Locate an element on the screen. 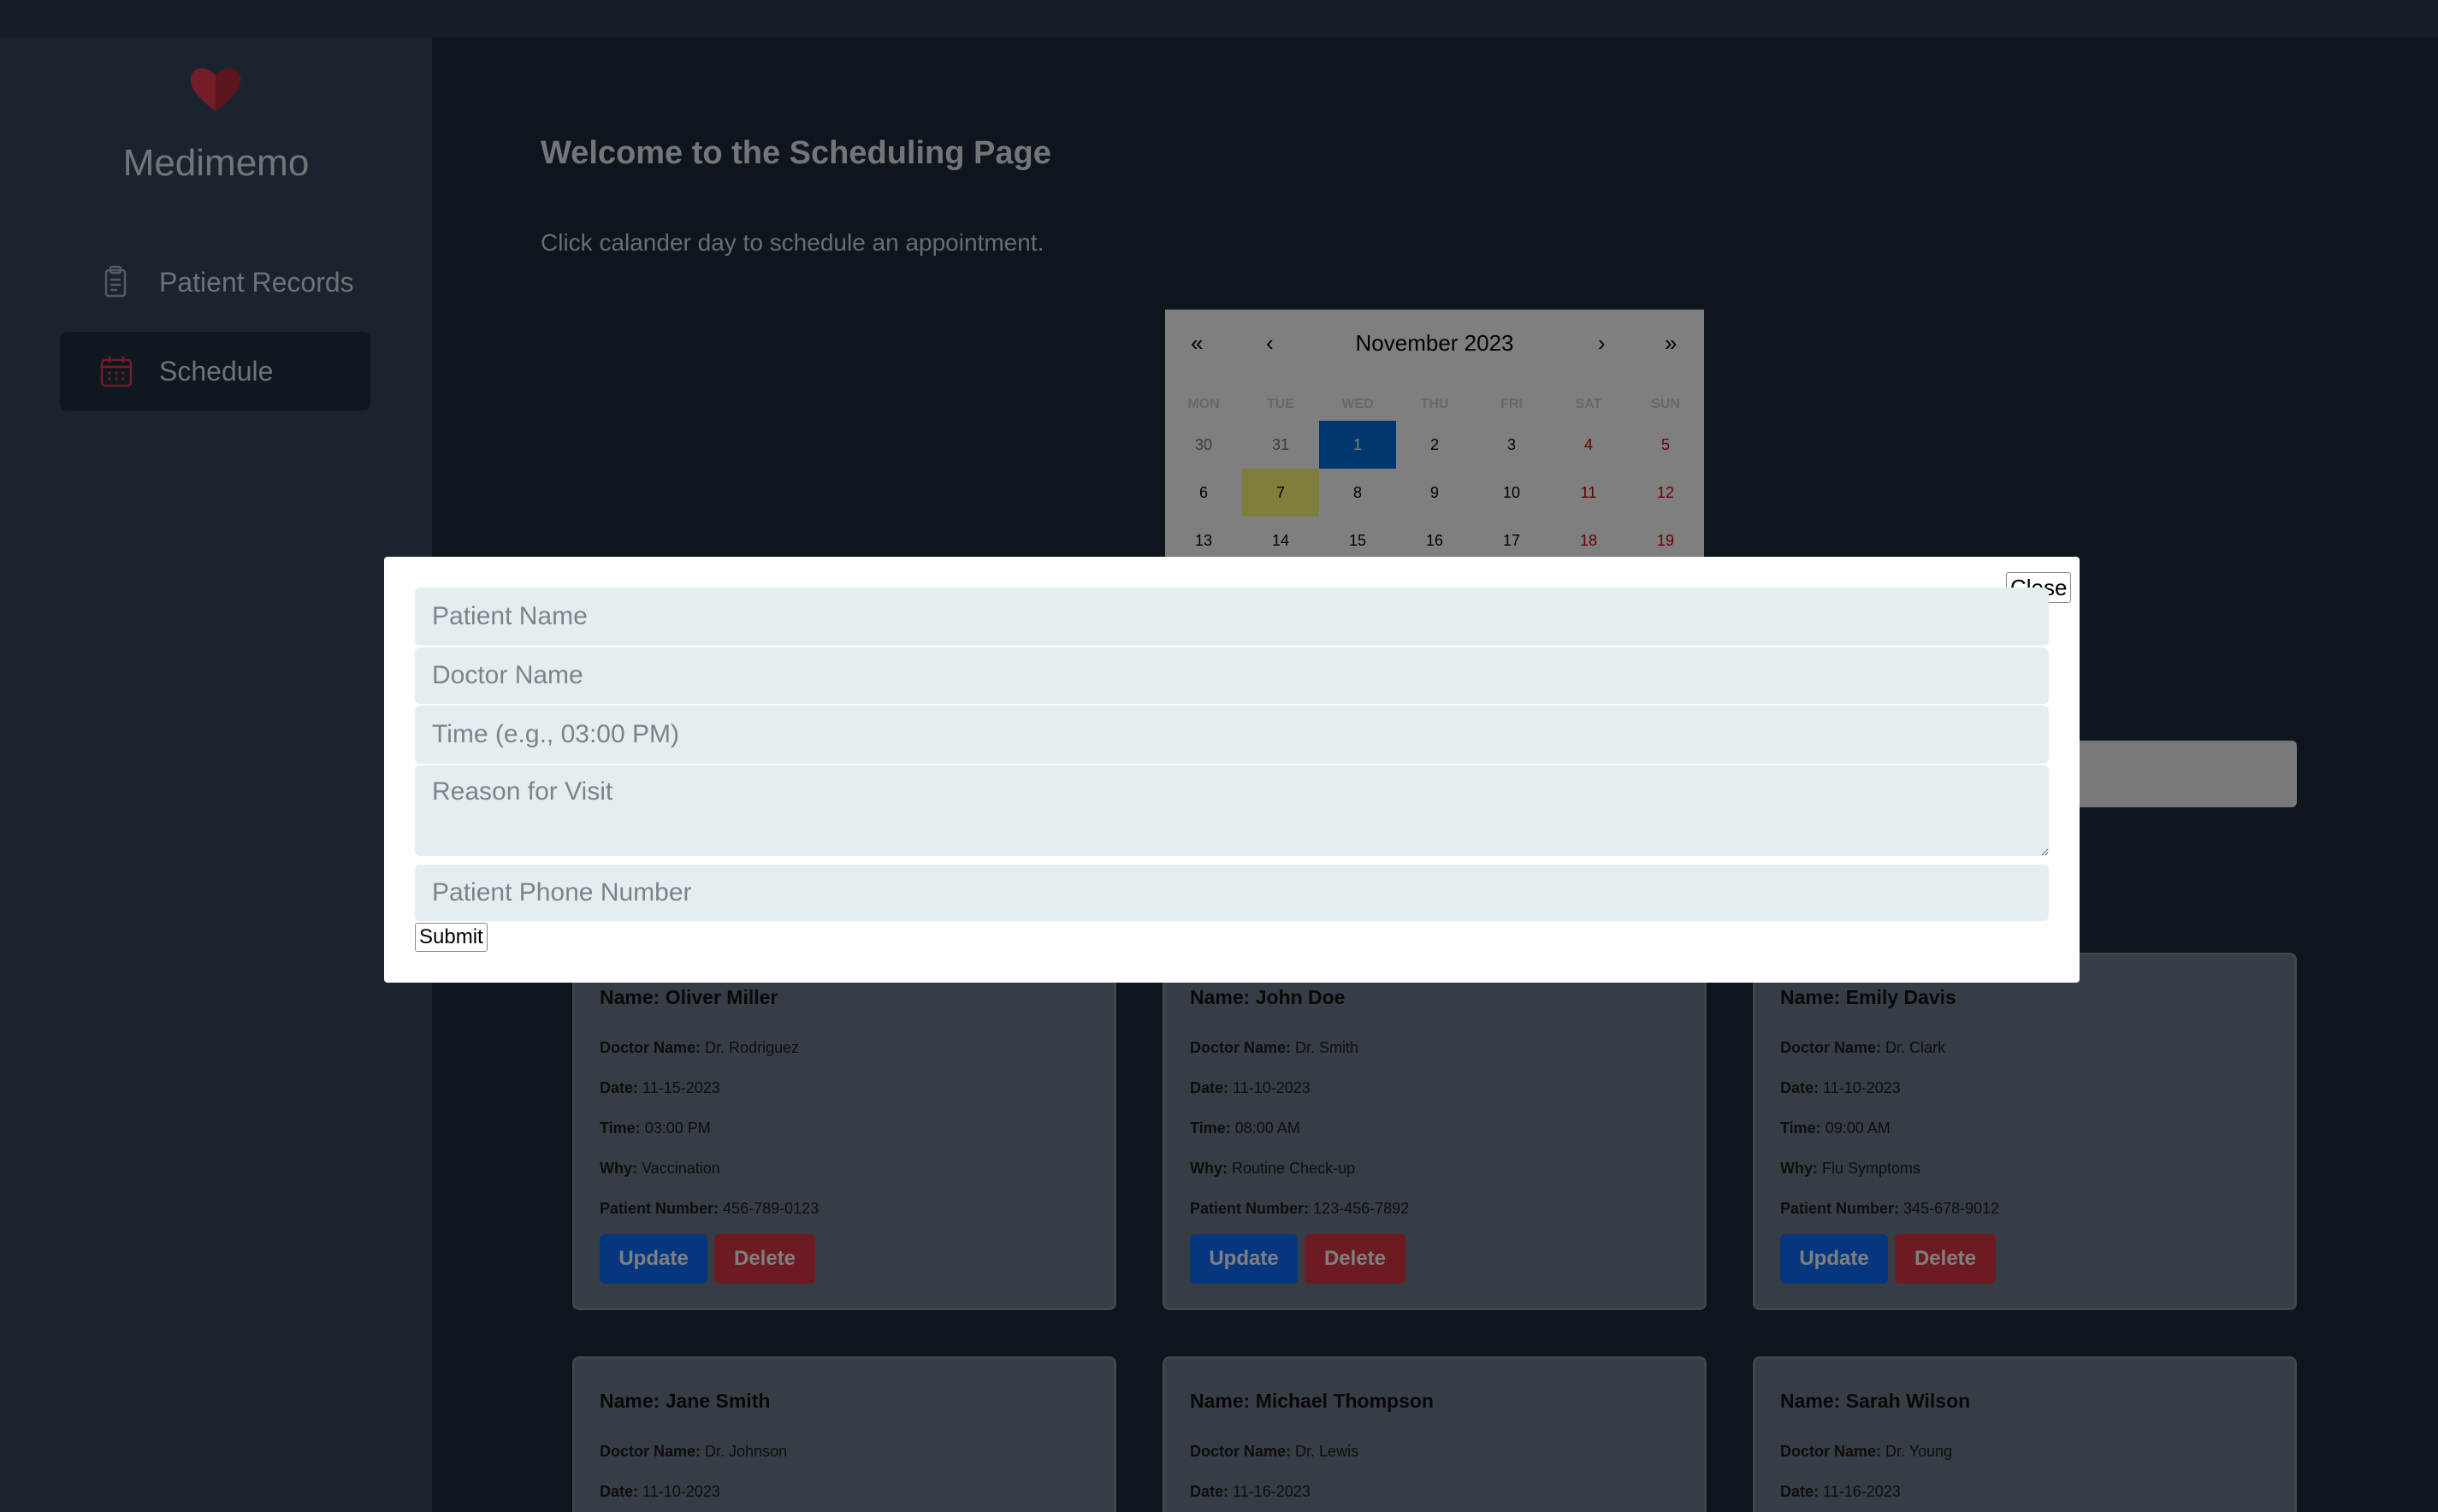 This screenshot has width=2438, height=1512. patient-name-input is located at coordinates (1232, 617).